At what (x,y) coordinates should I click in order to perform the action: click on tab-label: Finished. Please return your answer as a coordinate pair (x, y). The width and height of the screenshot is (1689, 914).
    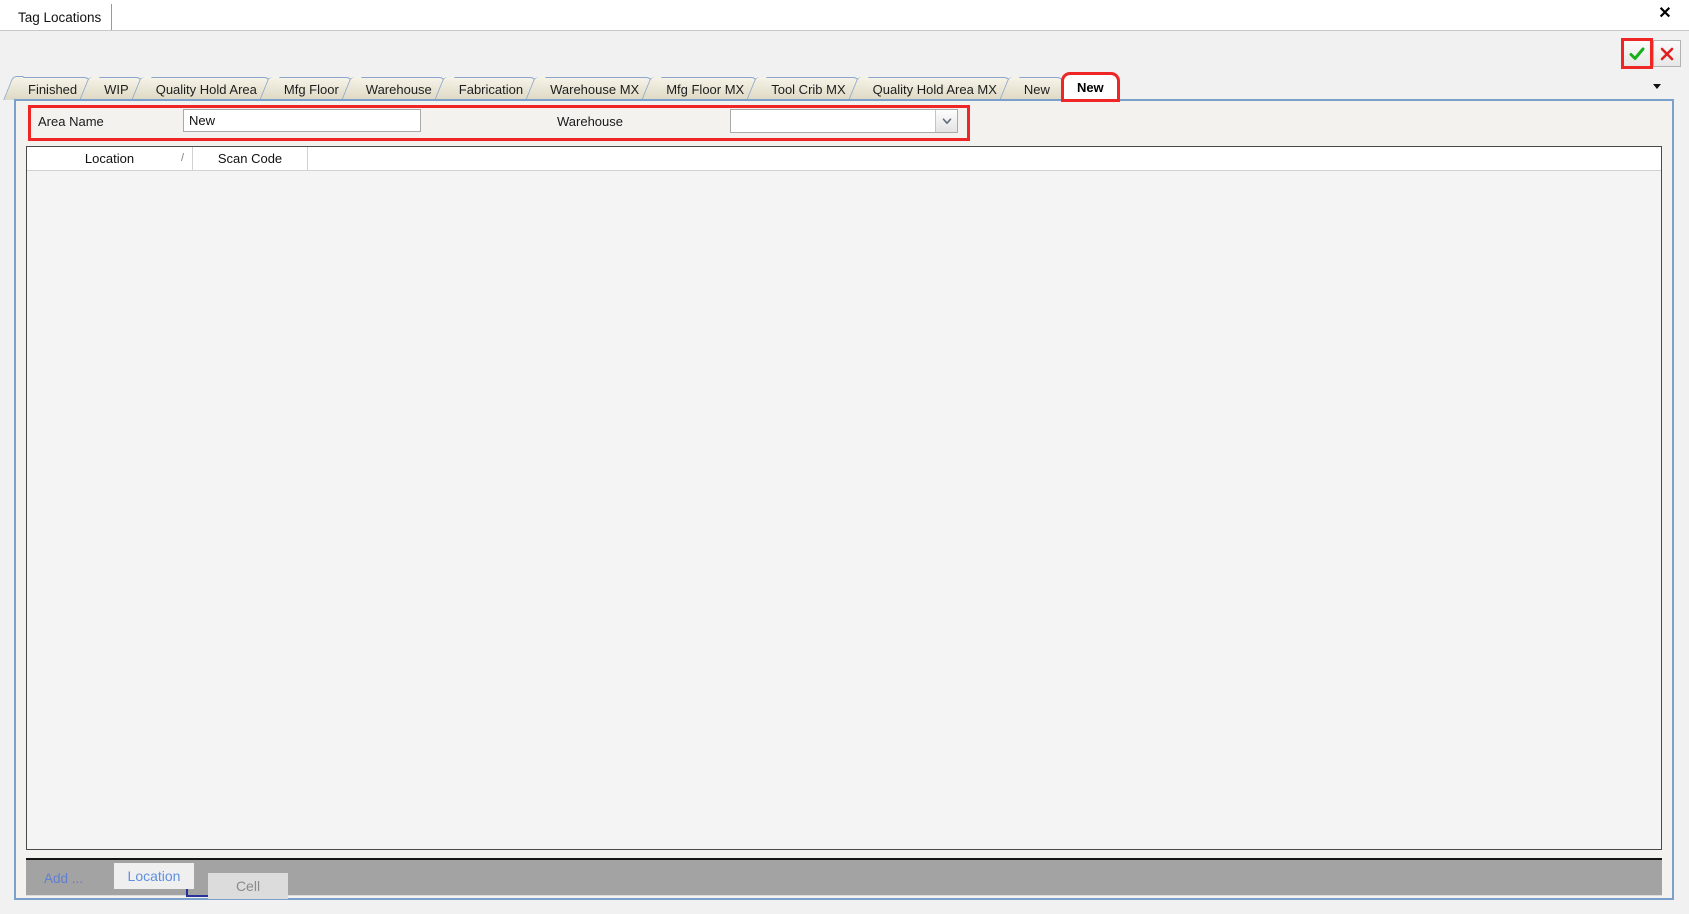
    Looking at the image, I should click on (53, 89).